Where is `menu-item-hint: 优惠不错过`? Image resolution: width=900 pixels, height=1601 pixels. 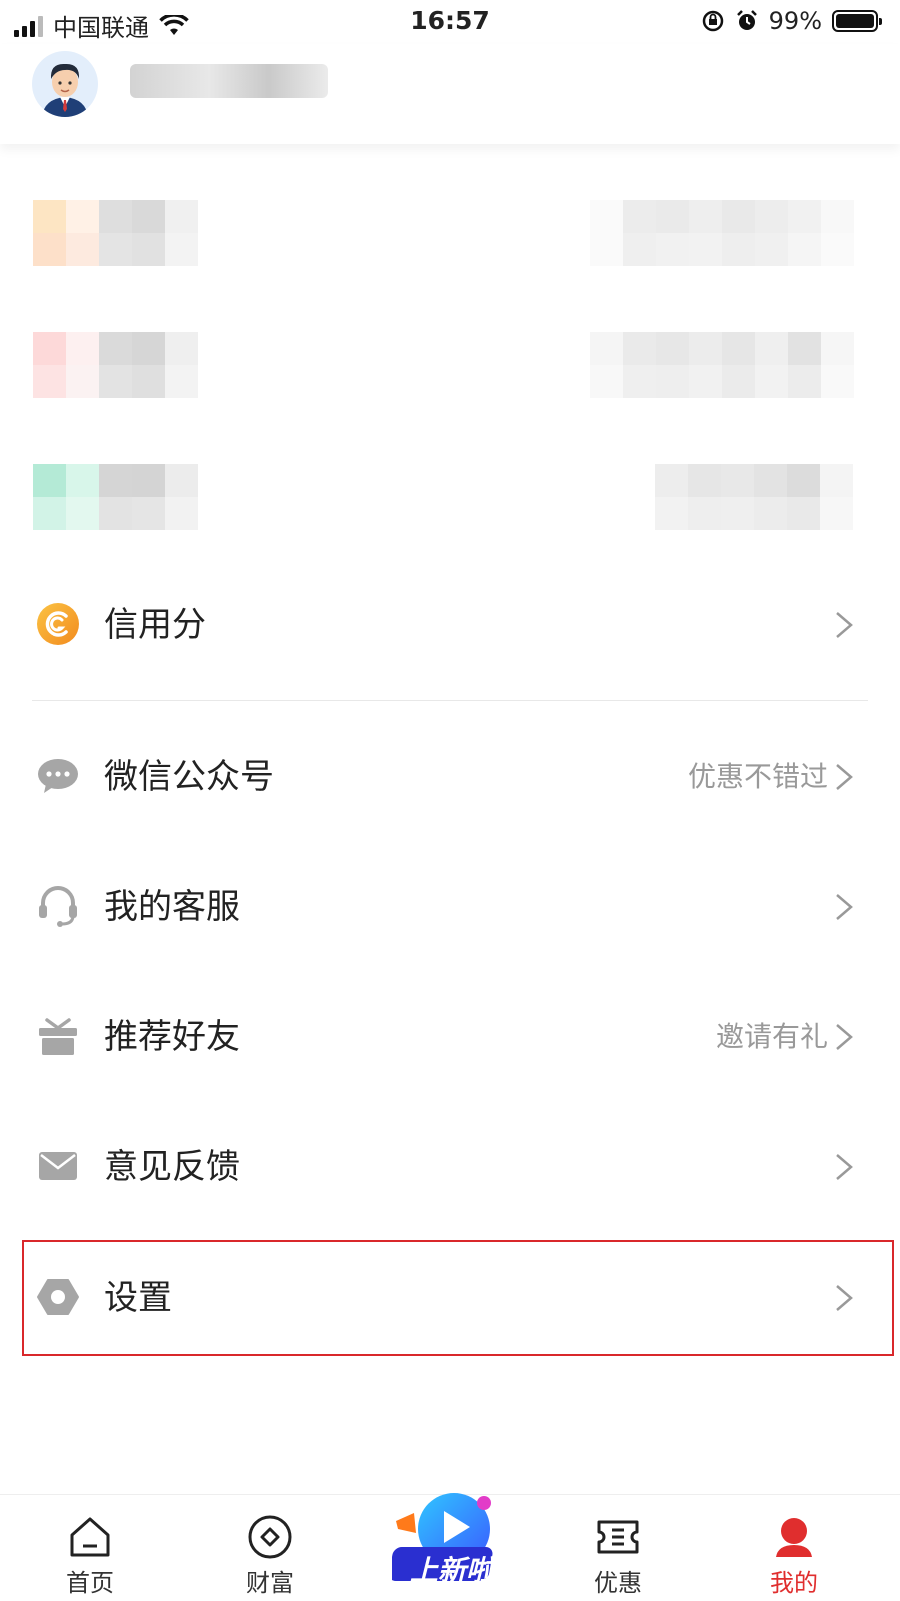
menu-item-hint: 优惠不错过 is located at coordinates (757, 776).